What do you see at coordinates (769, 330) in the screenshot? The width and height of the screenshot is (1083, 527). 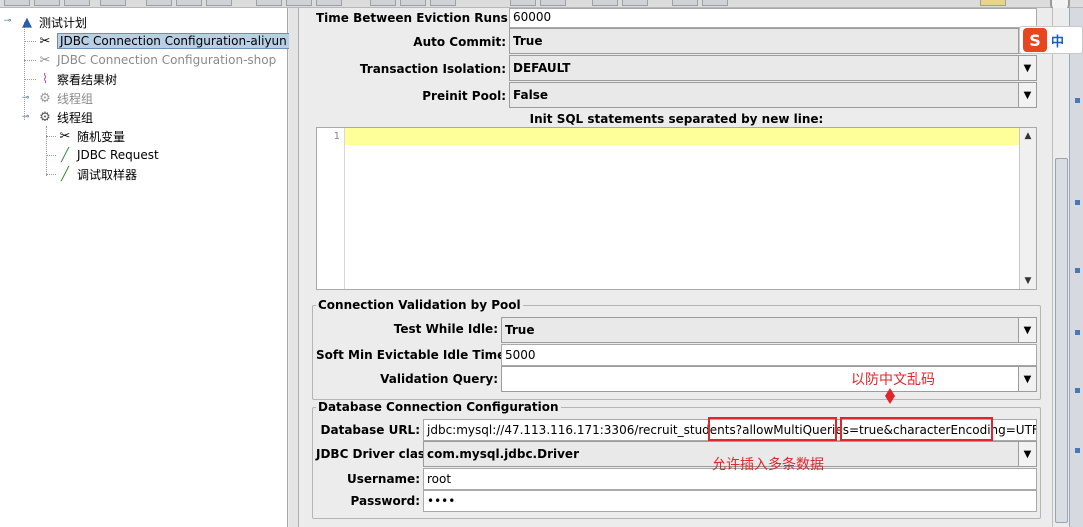 I see `test-while-idle-select: True ▼` at bounding box center [769, 330].